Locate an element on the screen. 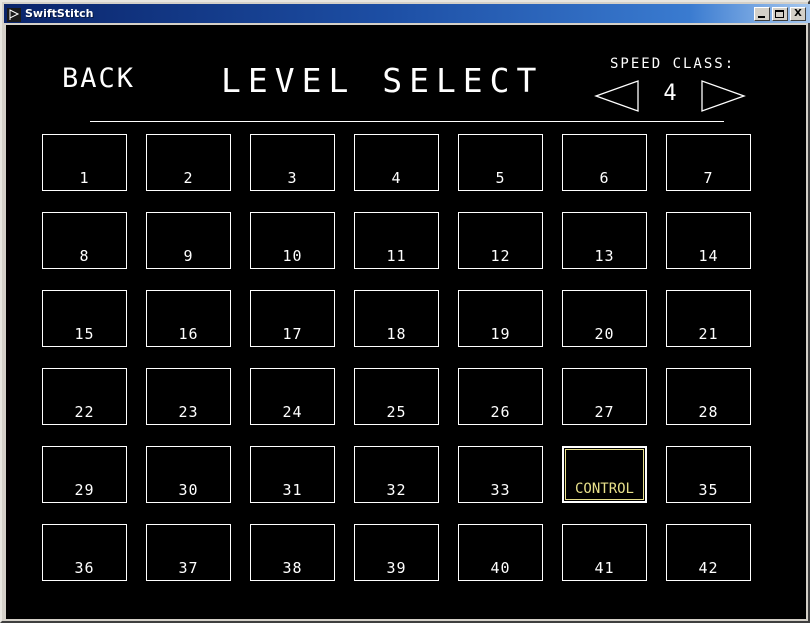 The width and height of the screenshot is (810, 623). level-cell-label: 29 is located at coordinates (84, 490).